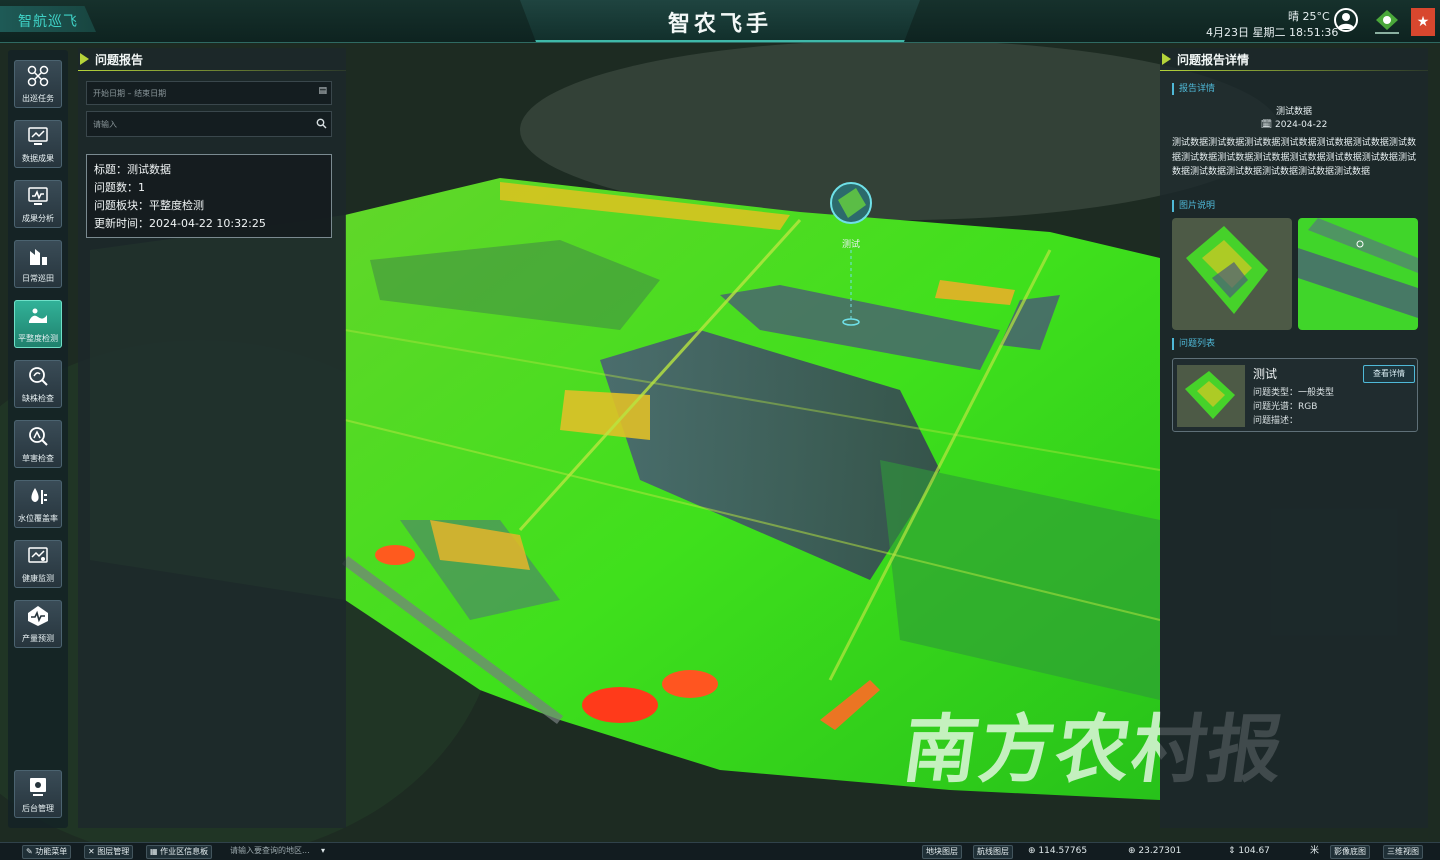 This screenshot has width=1440, height=860. What do you see at coordinates (38, 376) in the screenshot?
I see `plant-search-icon` at bounding box center [38, 376].